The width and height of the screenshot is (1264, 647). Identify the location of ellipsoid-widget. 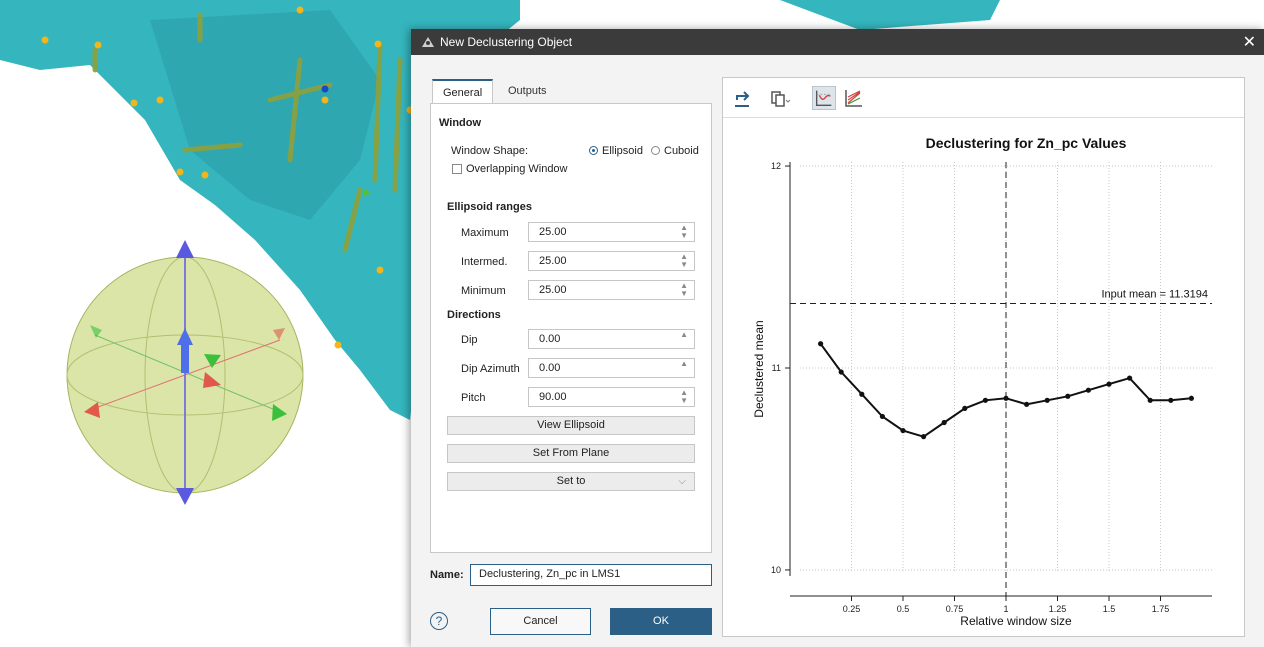
(185, 372).